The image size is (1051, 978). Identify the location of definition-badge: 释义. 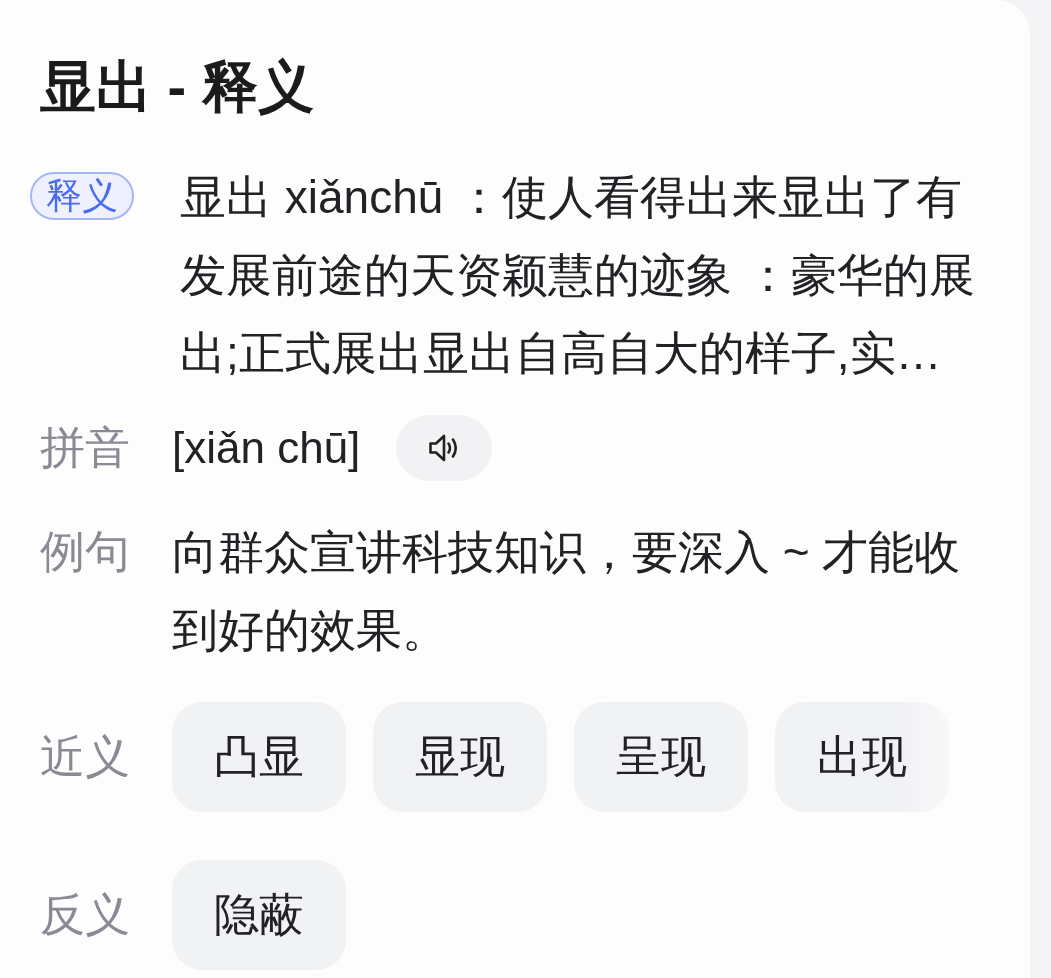
(82, 196).